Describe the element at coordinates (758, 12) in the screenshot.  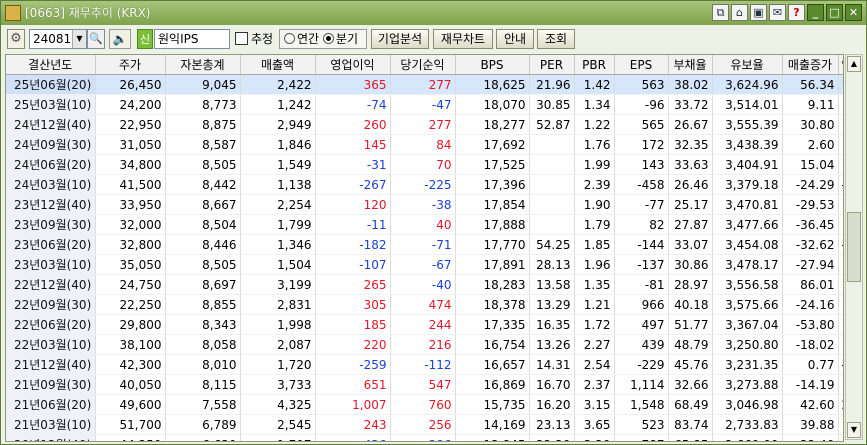
I see `print-icon: ▣` at that location.